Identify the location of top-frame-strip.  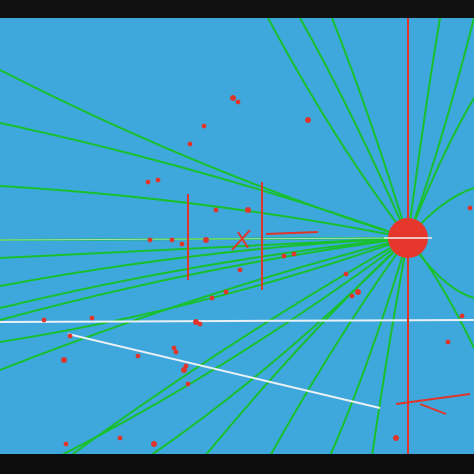
(237, 10).